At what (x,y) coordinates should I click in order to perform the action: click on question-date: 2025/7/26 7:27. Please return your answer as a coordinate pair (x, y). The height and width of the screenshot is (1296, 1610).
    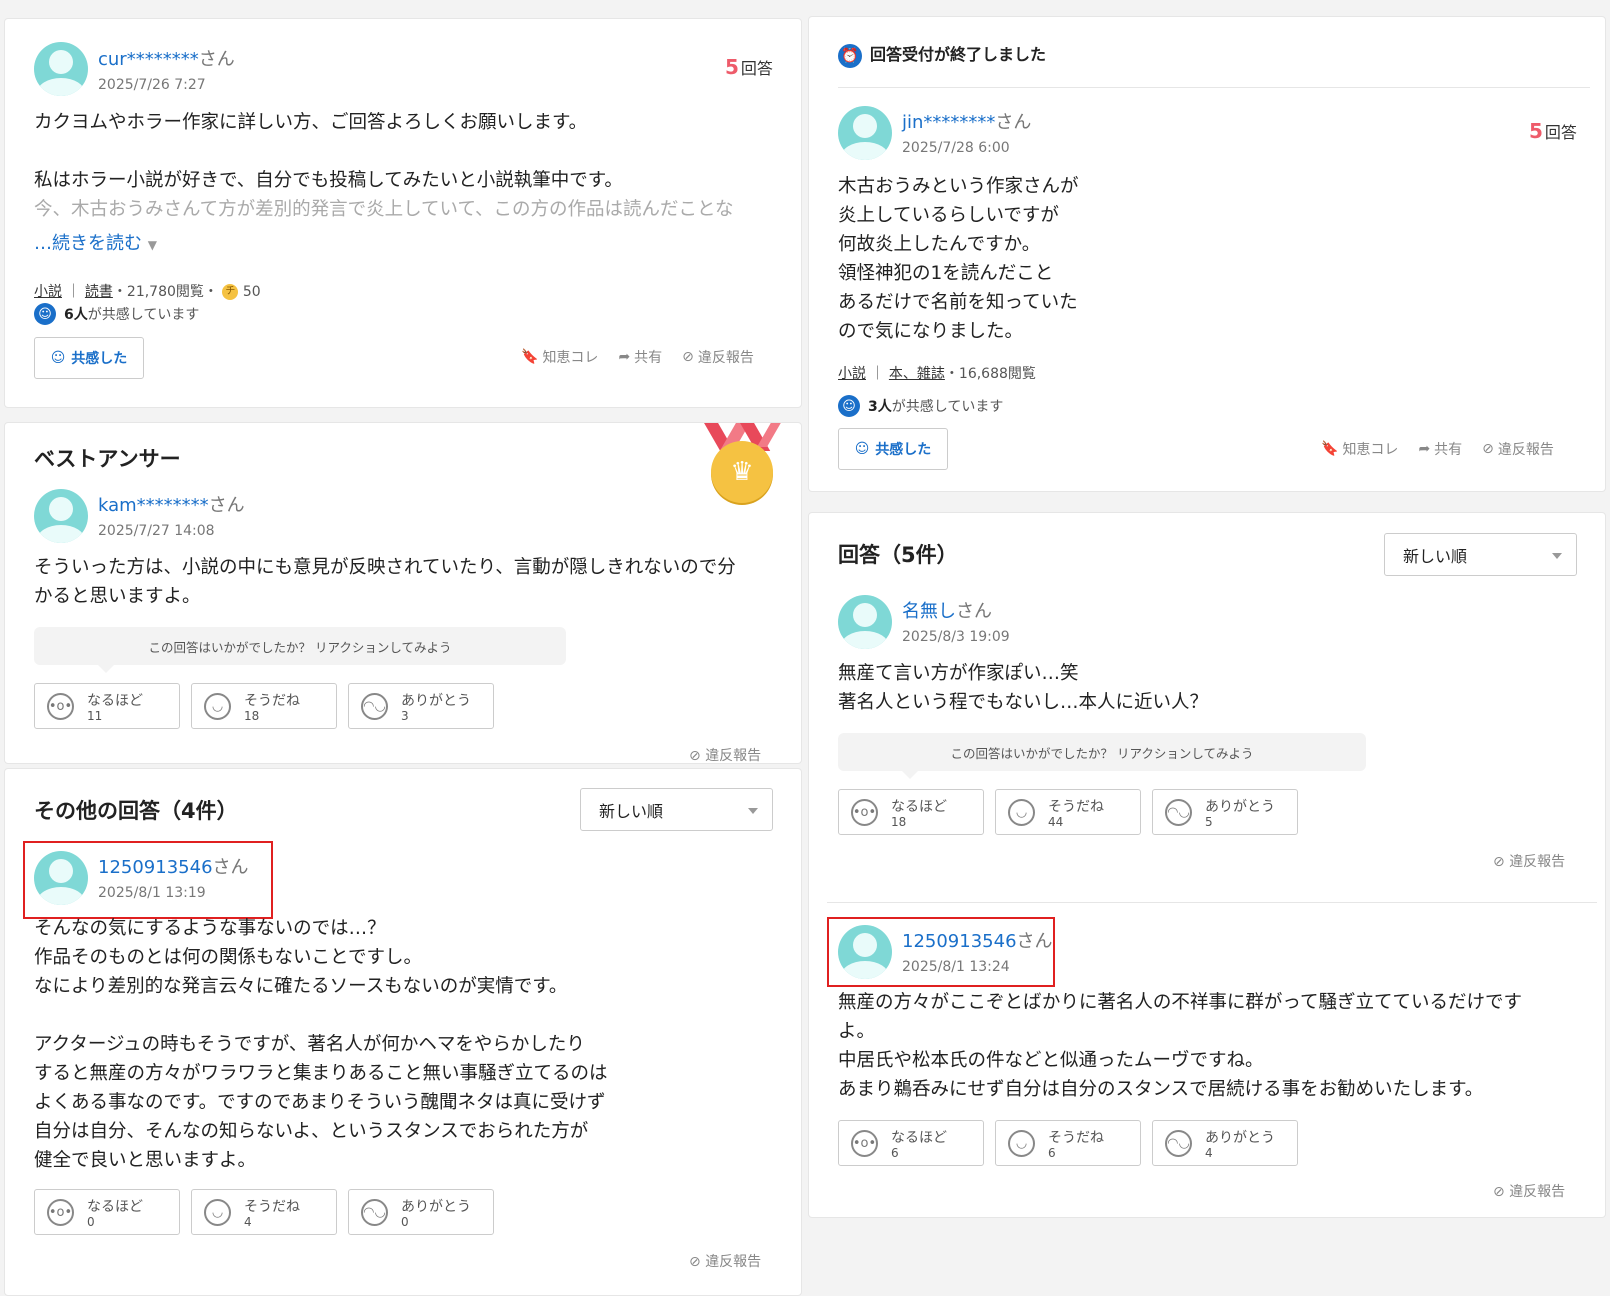
    Looking at the image, I should click on (152, 85).